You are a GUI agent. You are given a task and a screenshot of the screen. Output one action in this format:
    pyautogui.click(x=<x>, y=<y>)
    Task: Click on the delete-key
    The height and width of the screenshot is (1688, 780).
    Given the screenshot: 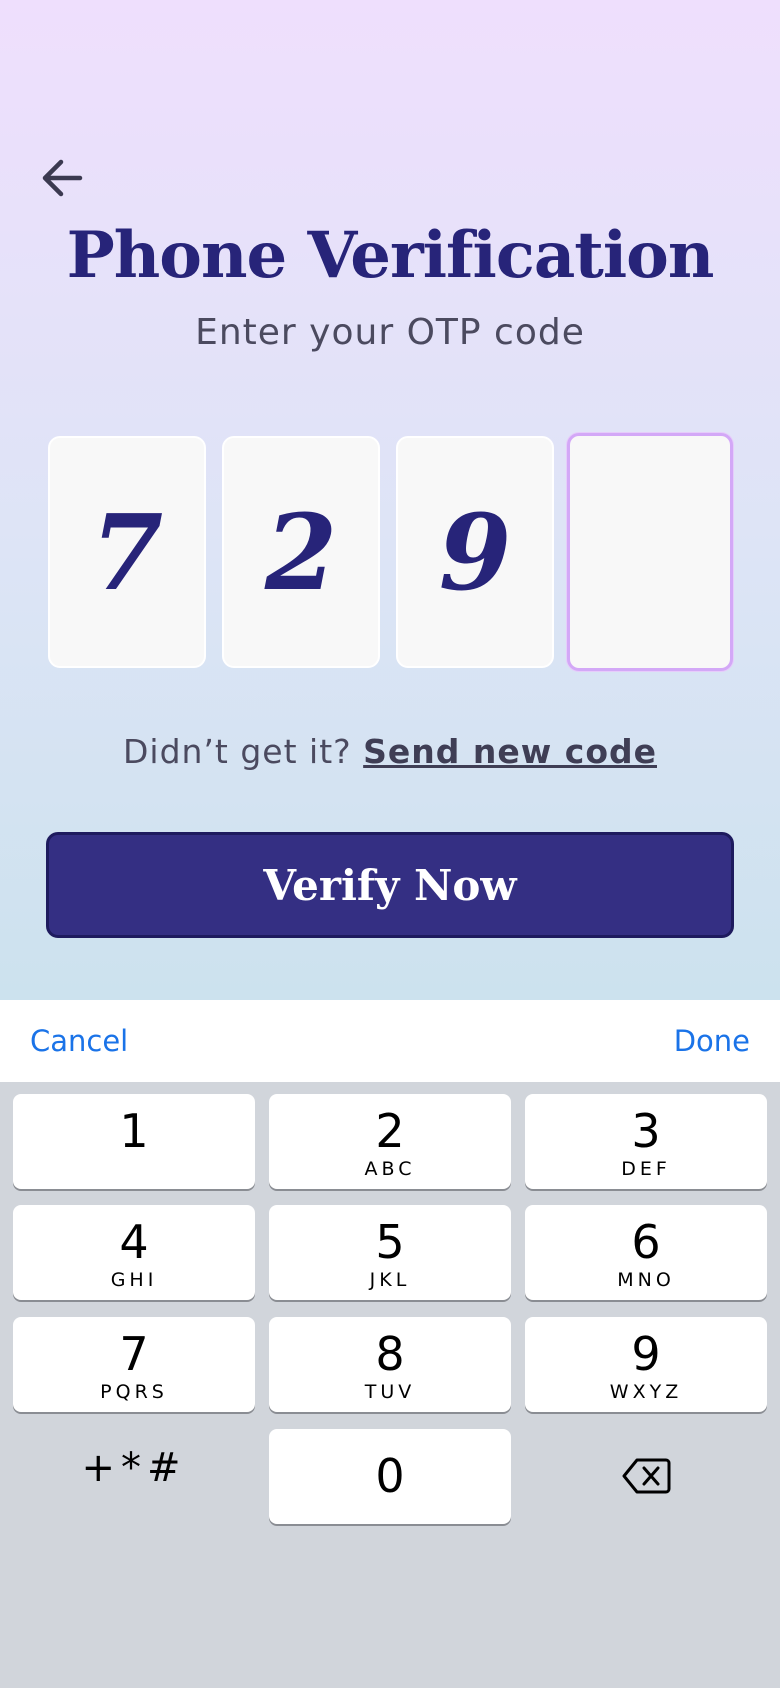 What is the action you would take?
    pyautogui.click(x=646, y=1476)
    